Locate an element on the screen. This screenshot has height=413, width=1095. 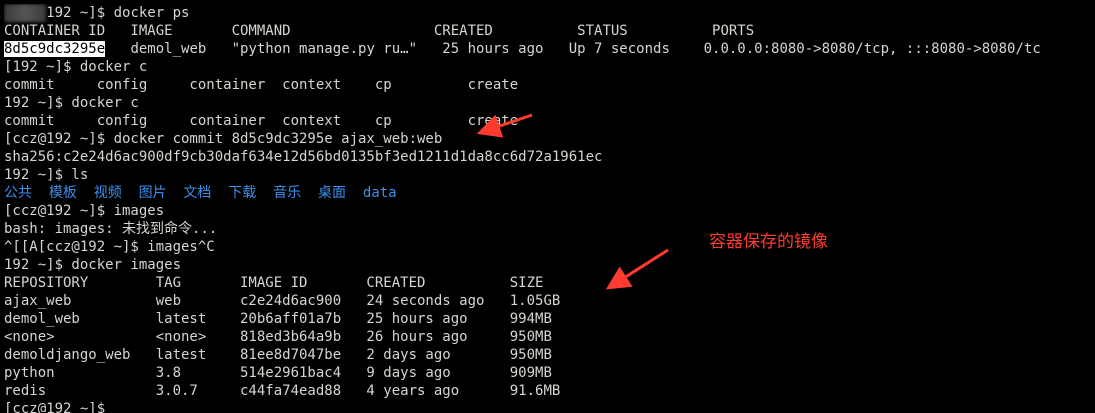
terminal-line: [ccz@192 ~]$ images is located at coordinates (549, 211).